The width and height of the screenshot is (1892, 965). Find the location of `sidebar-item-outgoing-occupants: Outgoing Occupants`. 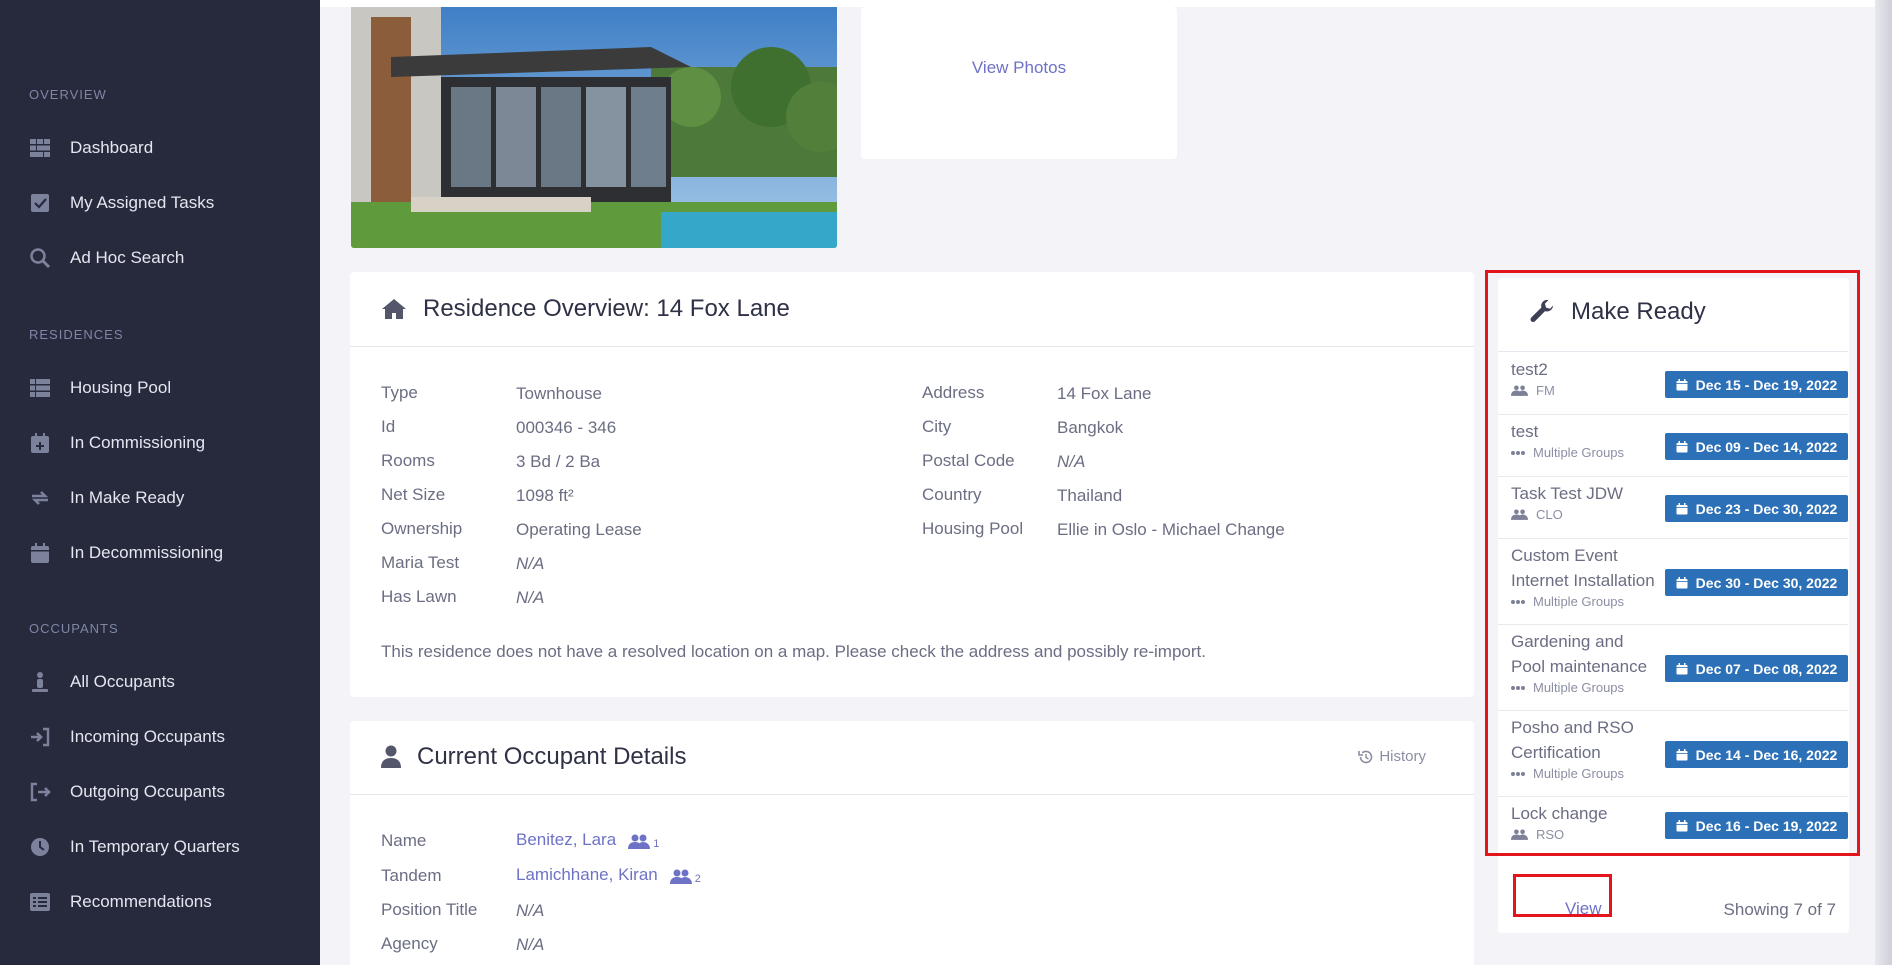

sidebar-item-outgoing-occupants: Outgoing Occupants is located at coordinates (127, 792).